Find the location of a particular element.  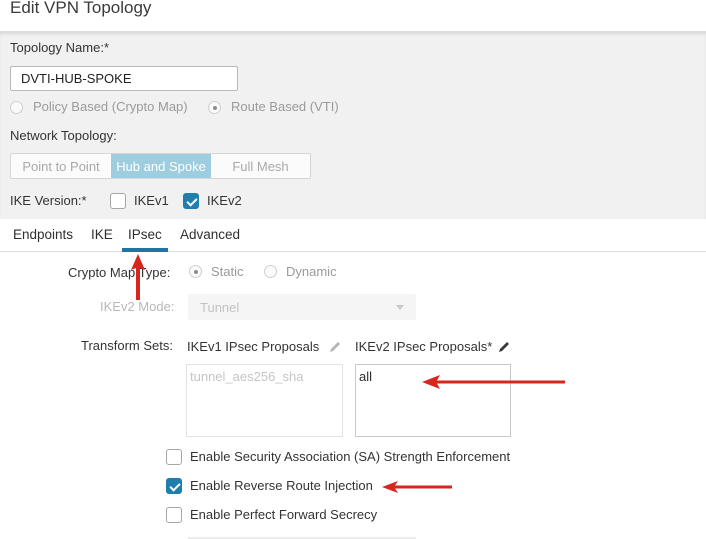

ikev2-proposals-label: IKEv2 IPsec Proposals* is located at coordinates (424, 346).